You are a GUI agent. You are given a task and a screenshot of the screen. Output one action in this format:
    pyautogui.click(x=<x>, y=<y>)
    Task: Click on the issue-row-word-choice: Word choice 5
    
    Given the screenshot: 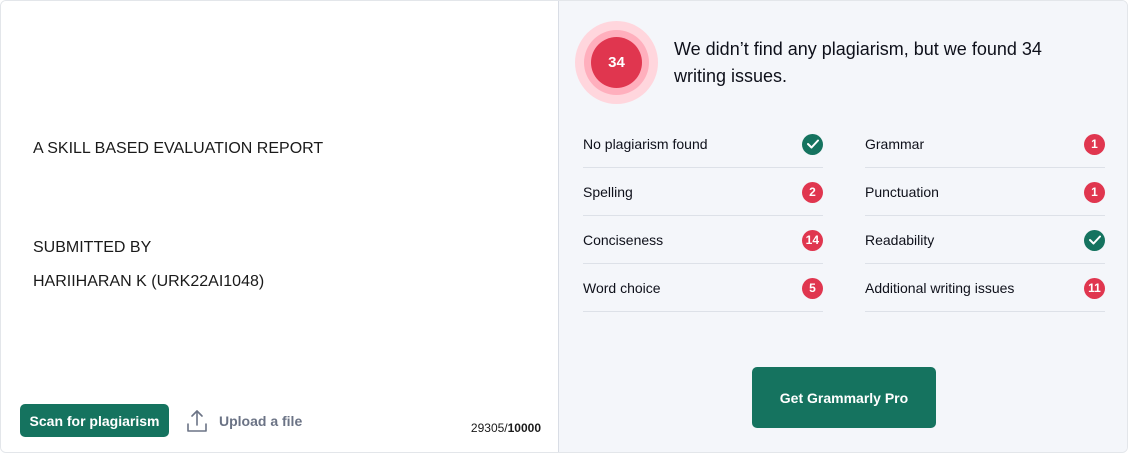 What is the action you would take?
    pyautogui.click(x=703, y=288)
    